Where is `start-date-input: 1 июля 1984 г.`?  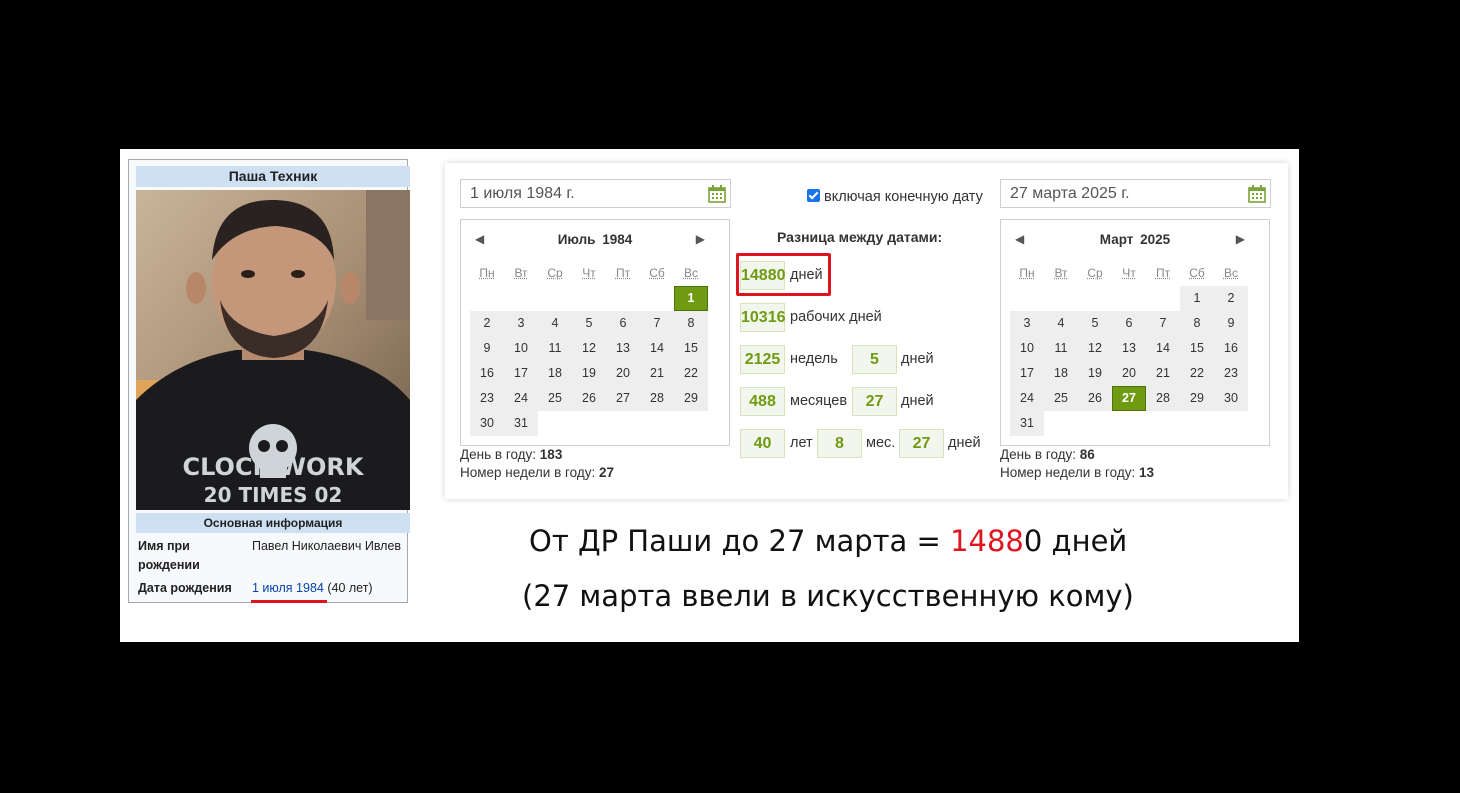
start-date-input: 1 июля 1984 г. is located at coordinates (595, 193).